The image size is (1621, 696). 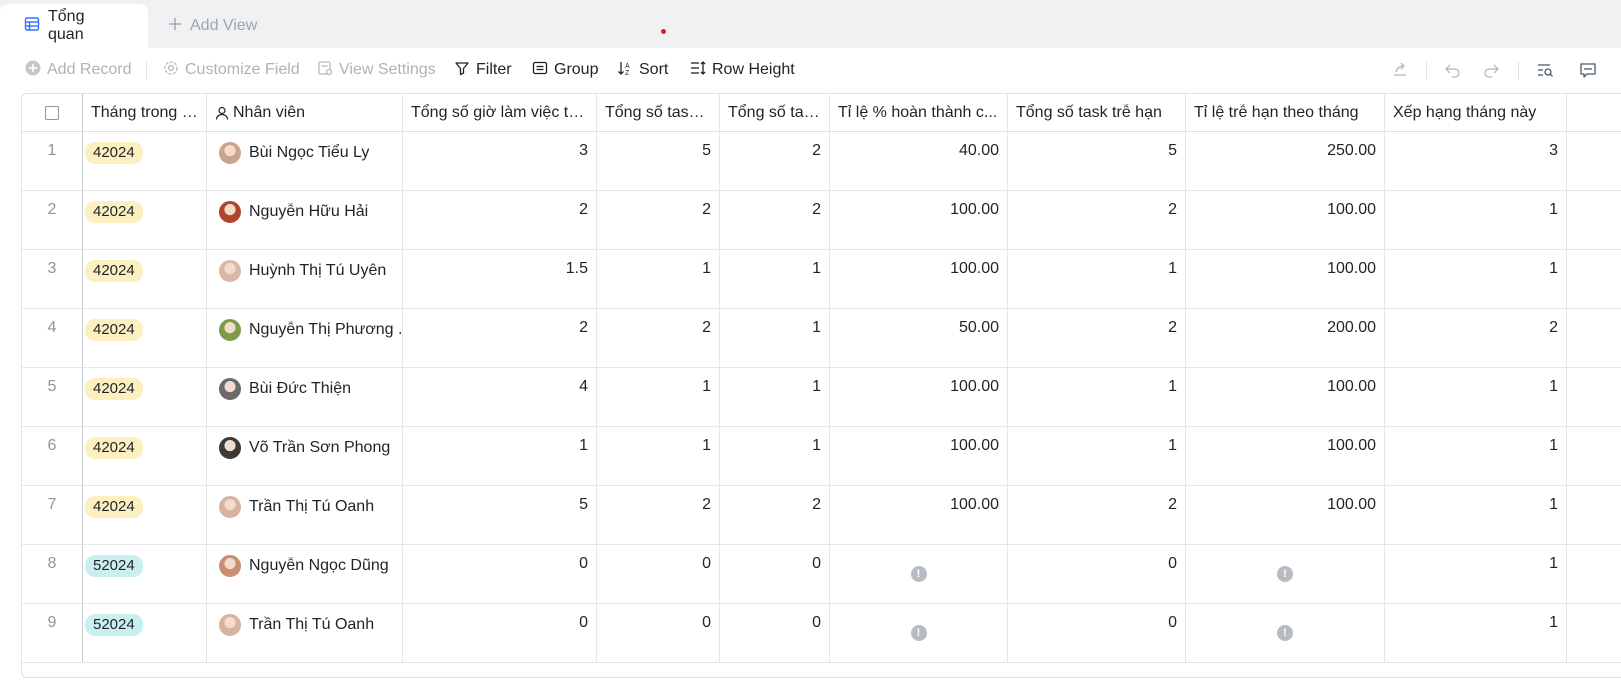 I want to click on column-header-late-tasks: Tổng số task trễ hạn, so click(x=1097, y=112).